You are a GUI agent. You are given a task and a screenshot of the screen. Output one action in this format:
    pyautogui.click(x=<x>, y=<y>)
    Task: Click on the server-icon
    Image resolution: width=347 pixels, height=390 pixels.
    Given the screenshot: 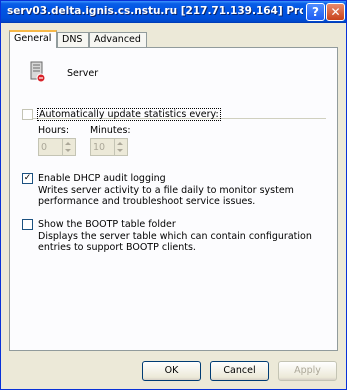 What is the action you would take?
    pyautogui.click(x=38, y=72)
    